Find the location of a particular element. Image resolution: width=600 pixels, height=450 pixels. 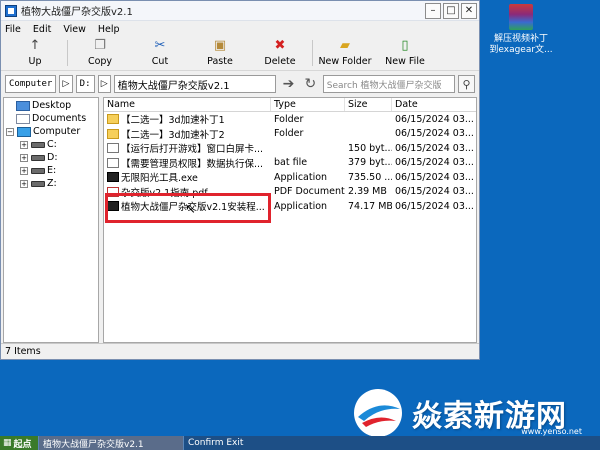

file-name: 【二选一】3d加速补丁2 is located at coordinates (173, 135).